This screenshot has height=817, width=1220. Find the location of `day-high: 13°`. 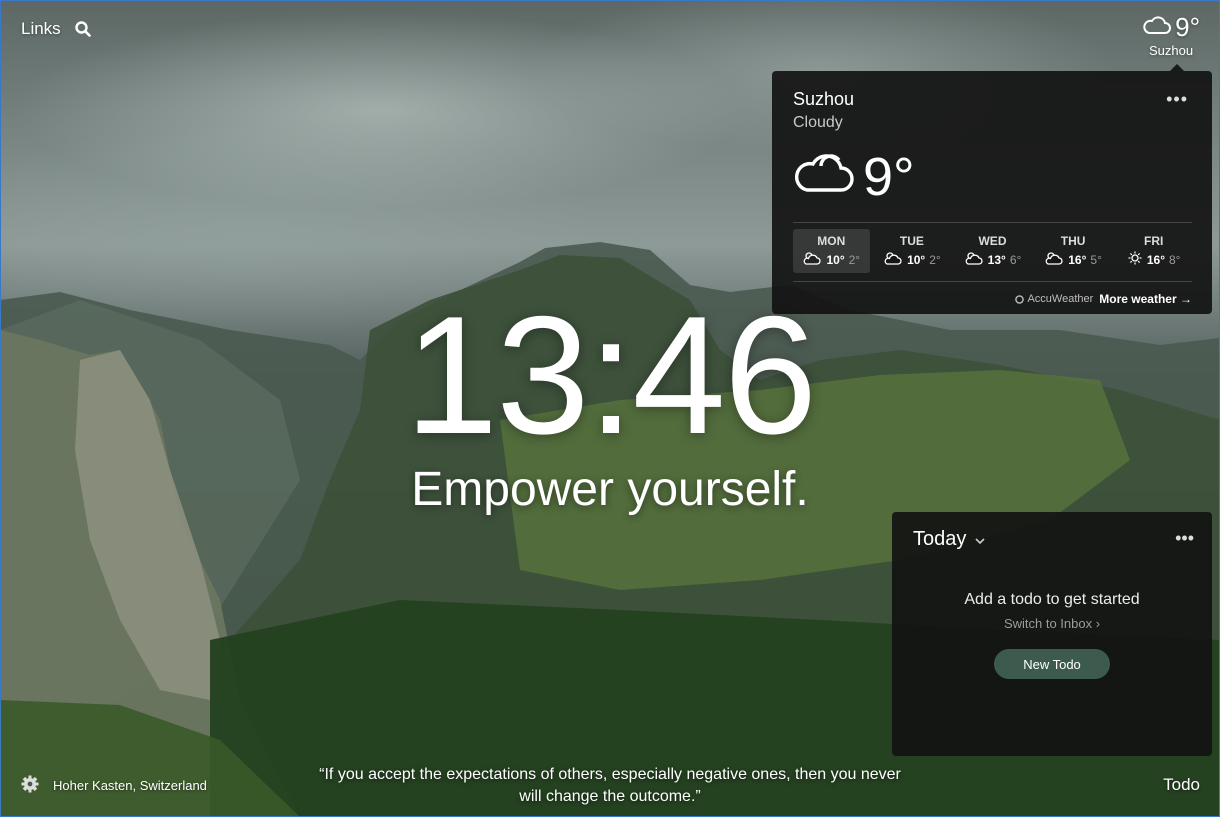

day-high: 13° is located at coordinates (996, 259).